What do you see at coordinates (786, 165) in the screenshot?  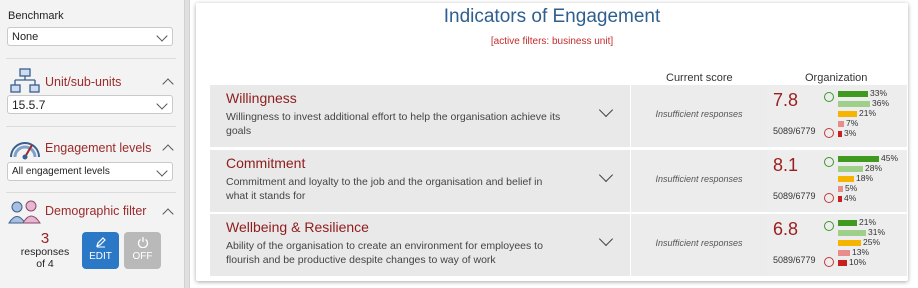 I see `organization-score: 8.1` at bounding box center [786, 165].